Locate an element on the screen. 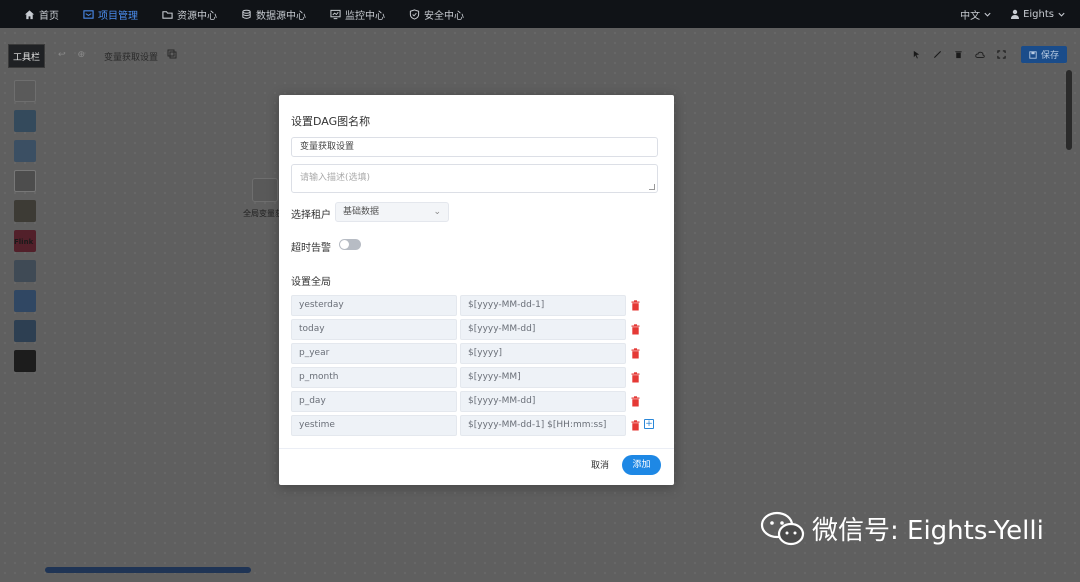  user-icon is located at coordinates (1015, 14).